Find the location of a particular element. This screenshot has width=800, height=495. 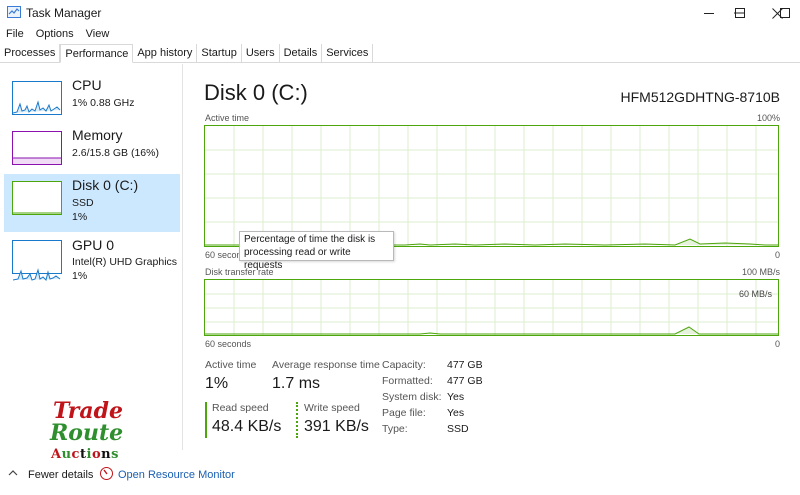

capacity-label: Capacity: is located at coordinates (404, 365).